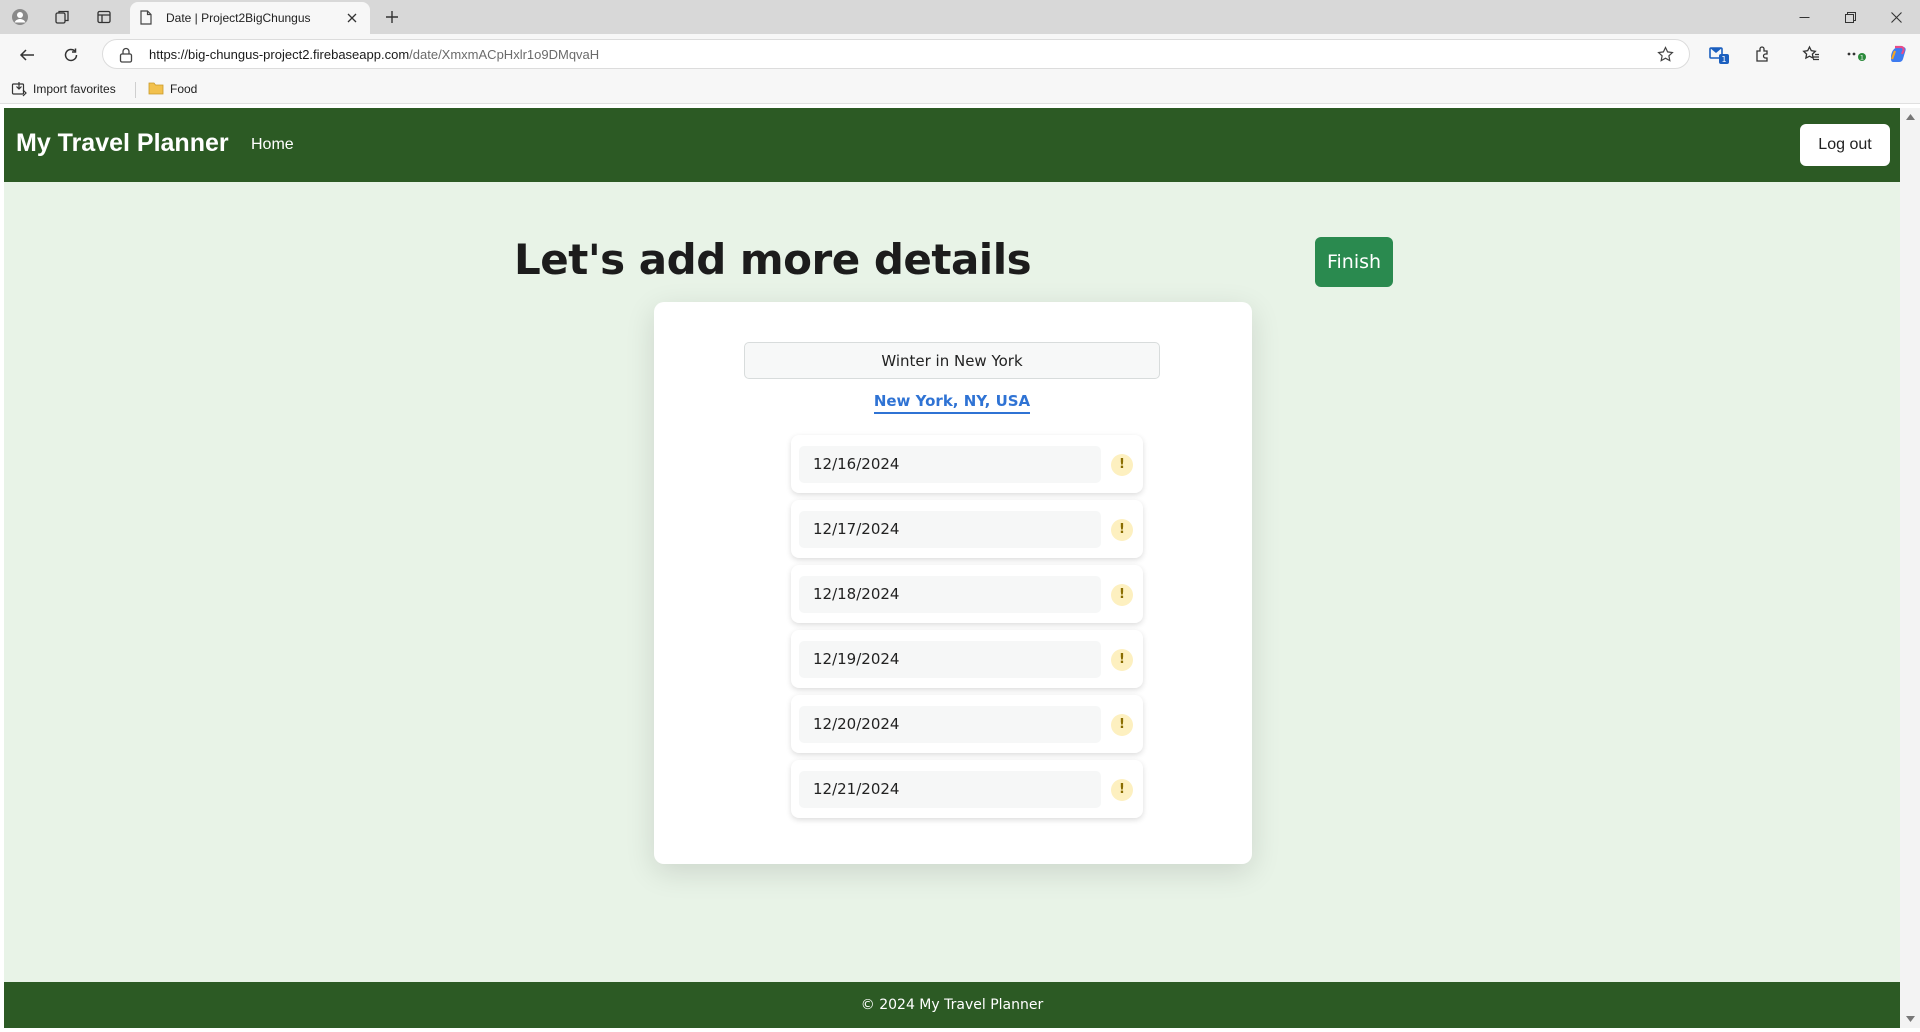 This screenshot has height=1032, width=1920. Describe the element at coordinates (1896, 17) in the screenshot. I see `close-window-icon` at that location.